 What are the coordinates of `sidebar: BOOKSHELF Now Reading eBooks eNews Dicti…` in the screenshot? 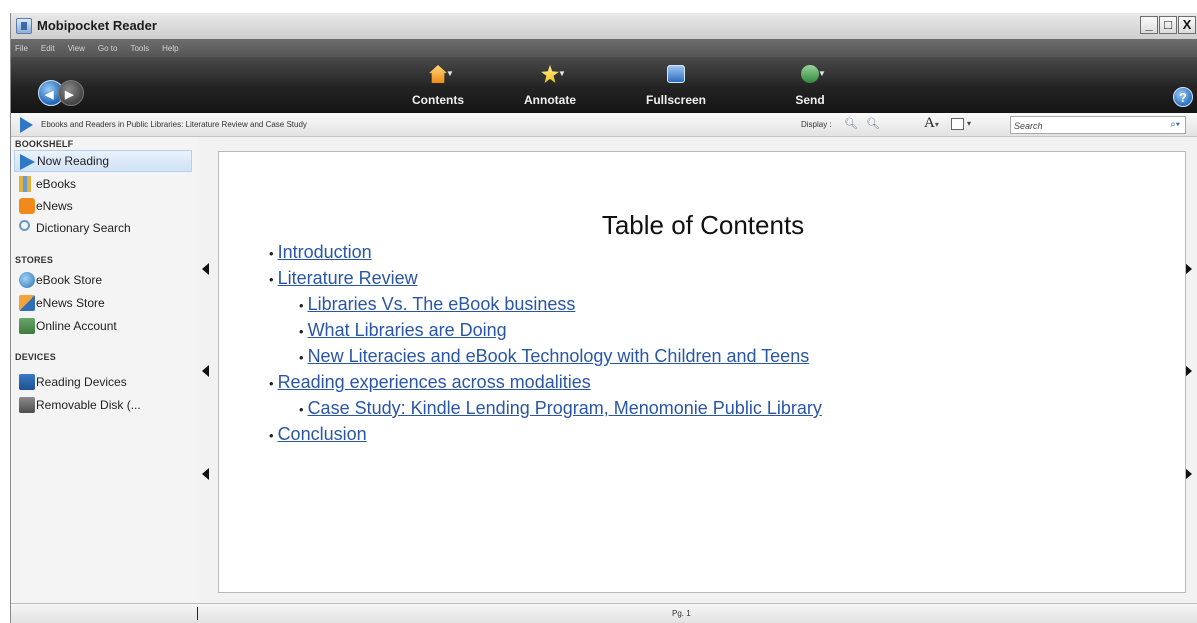 It's located at (105, 380).